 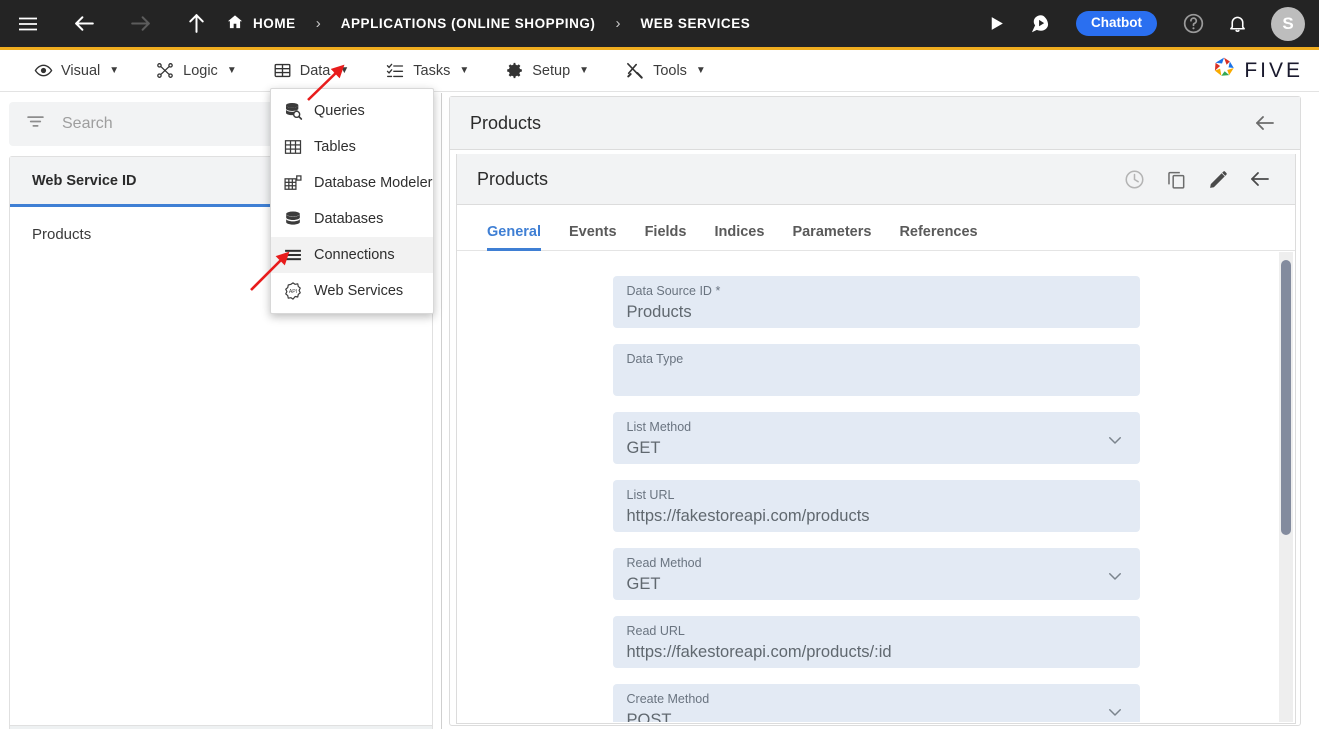 I want to click on menu-label-tools: Tools, so click(x=670, y=70).